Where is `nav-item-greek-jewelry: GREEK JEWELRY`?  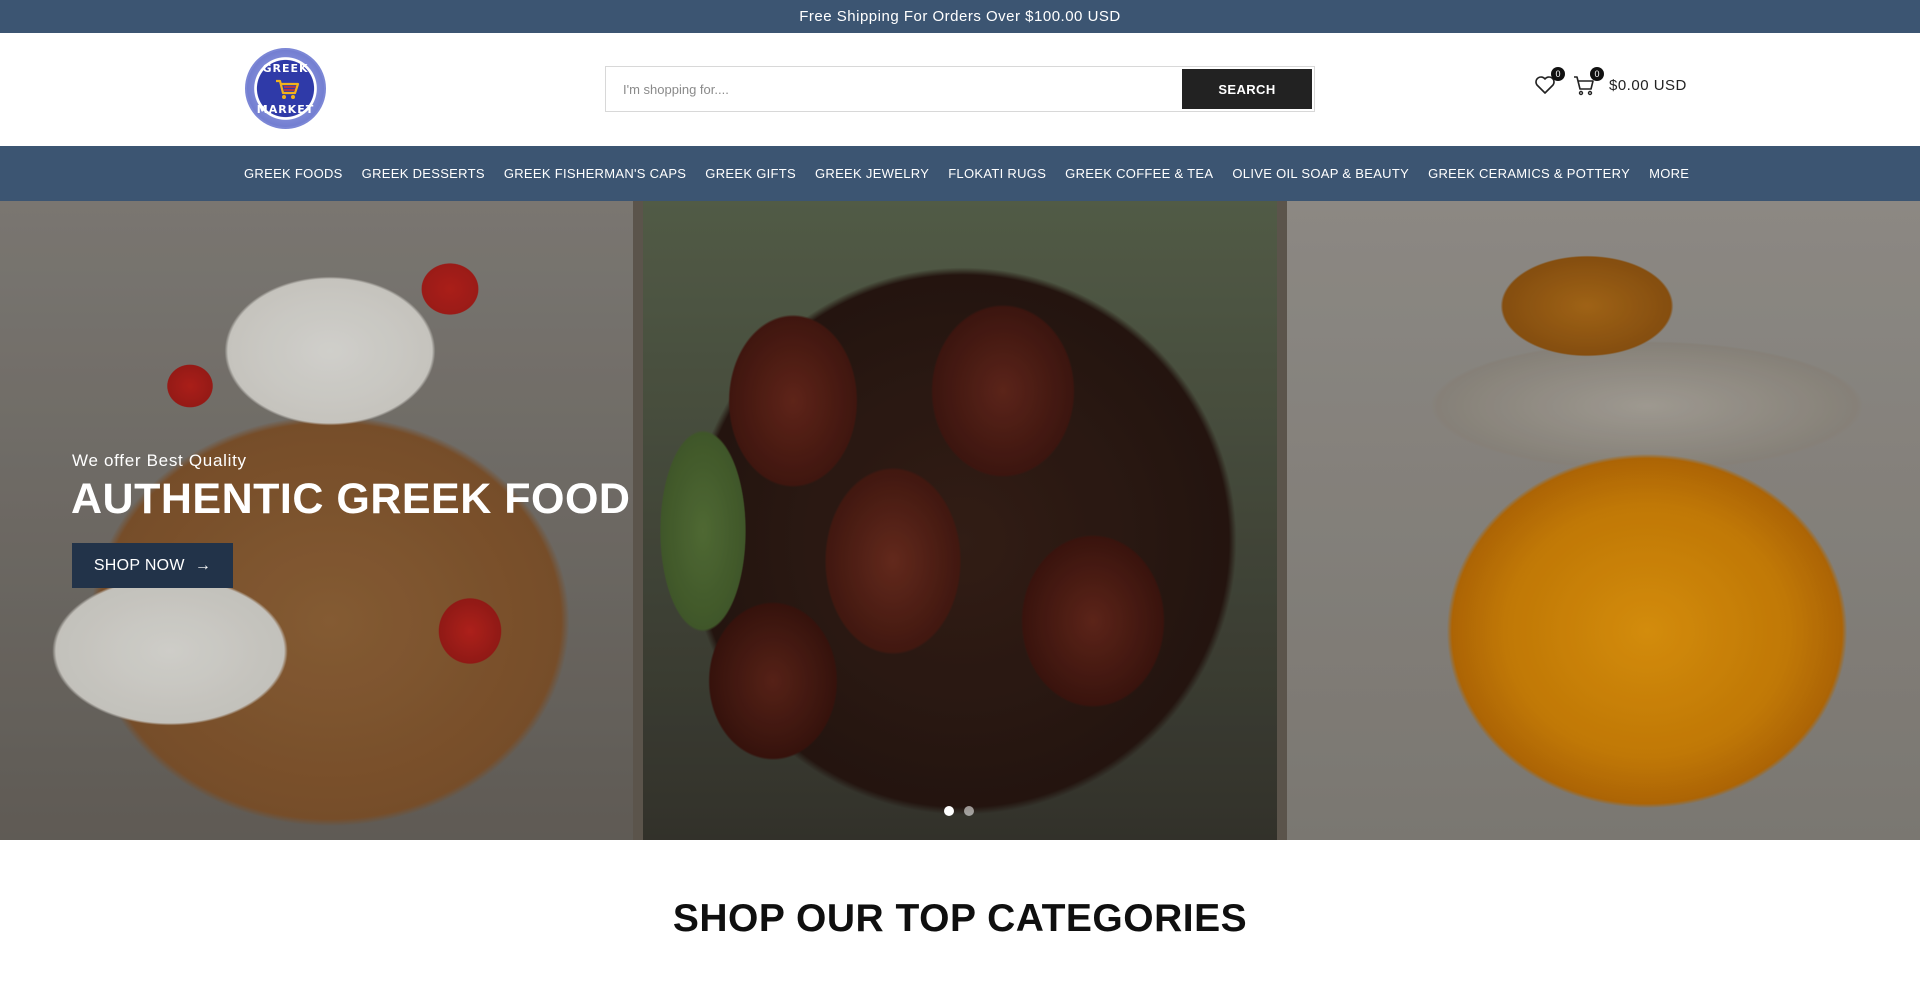 nav-item-greek-jewelry: GREEK JEWELRY is located at coordinates (872, 173).